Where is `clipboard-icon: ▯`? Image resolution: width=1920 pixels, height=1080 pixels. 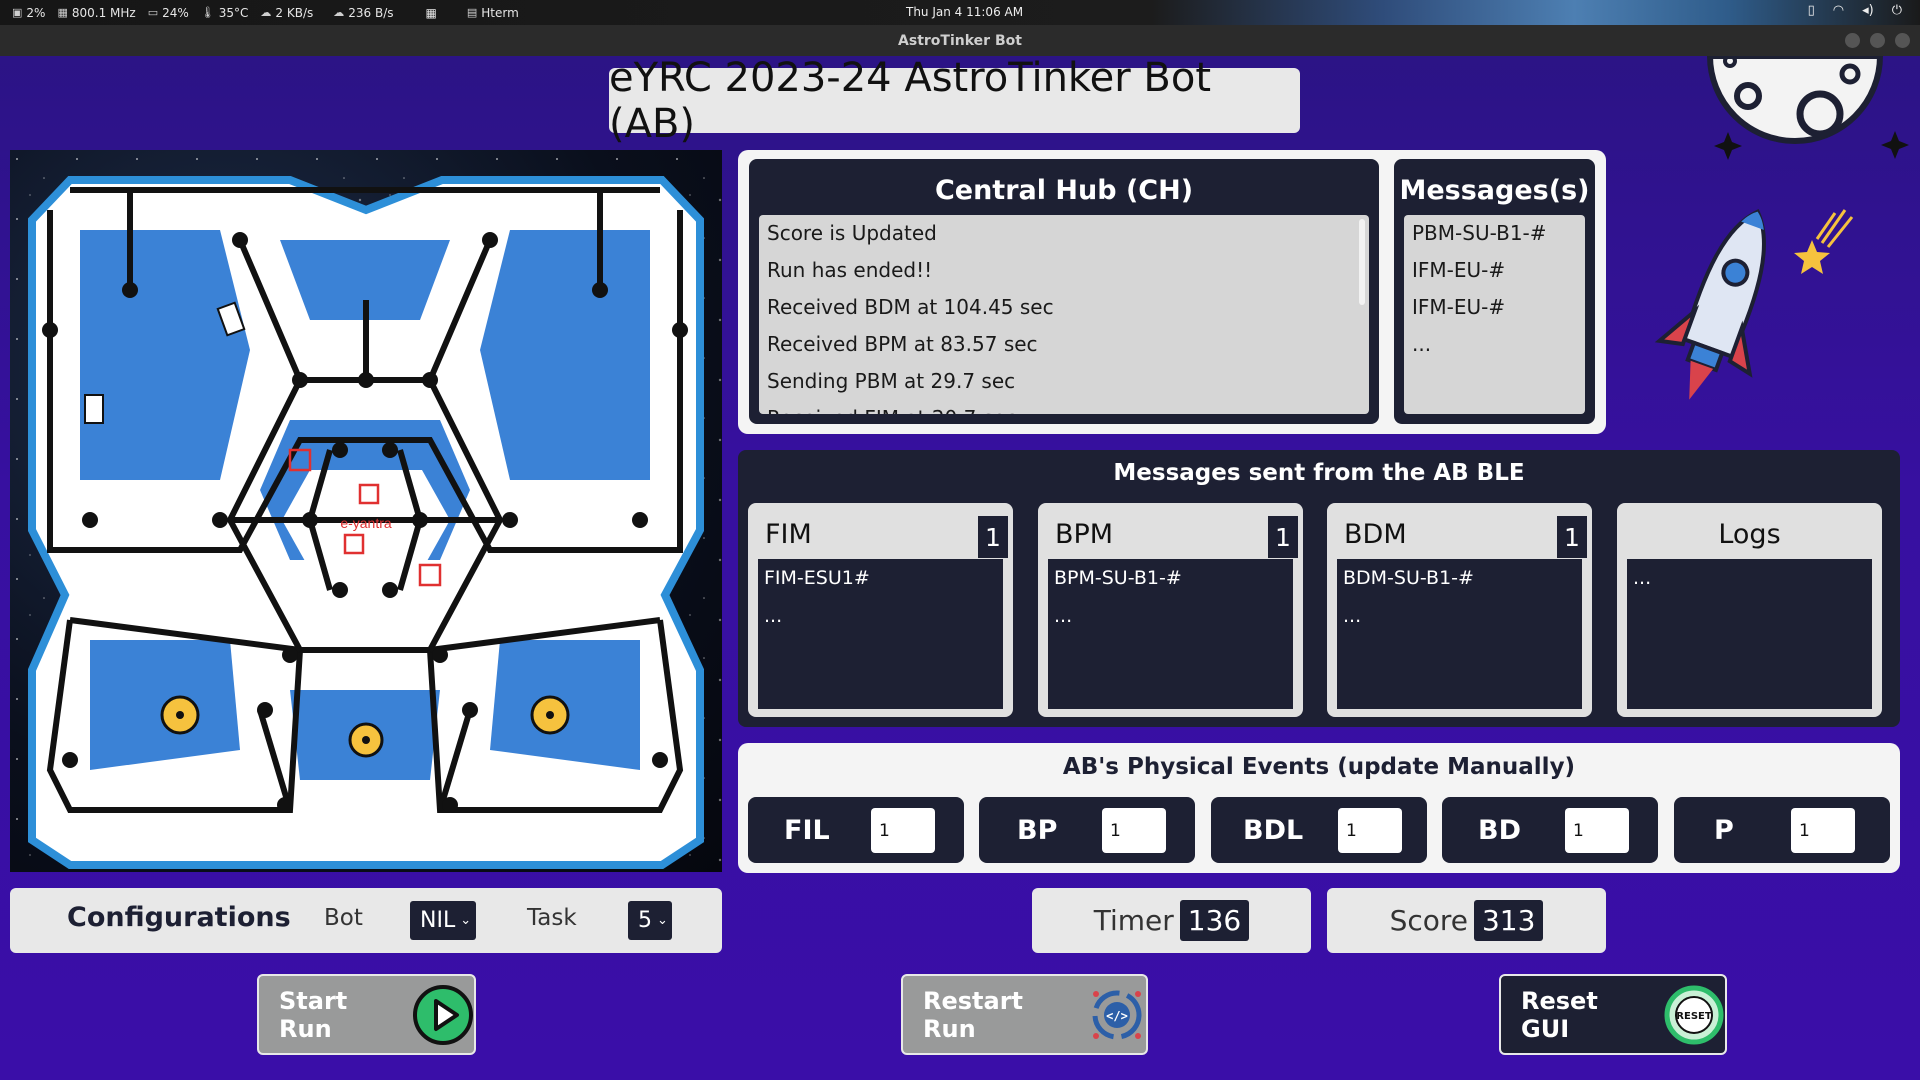
clipboard-icon: ▯ is located at coordinates (1811, 10).